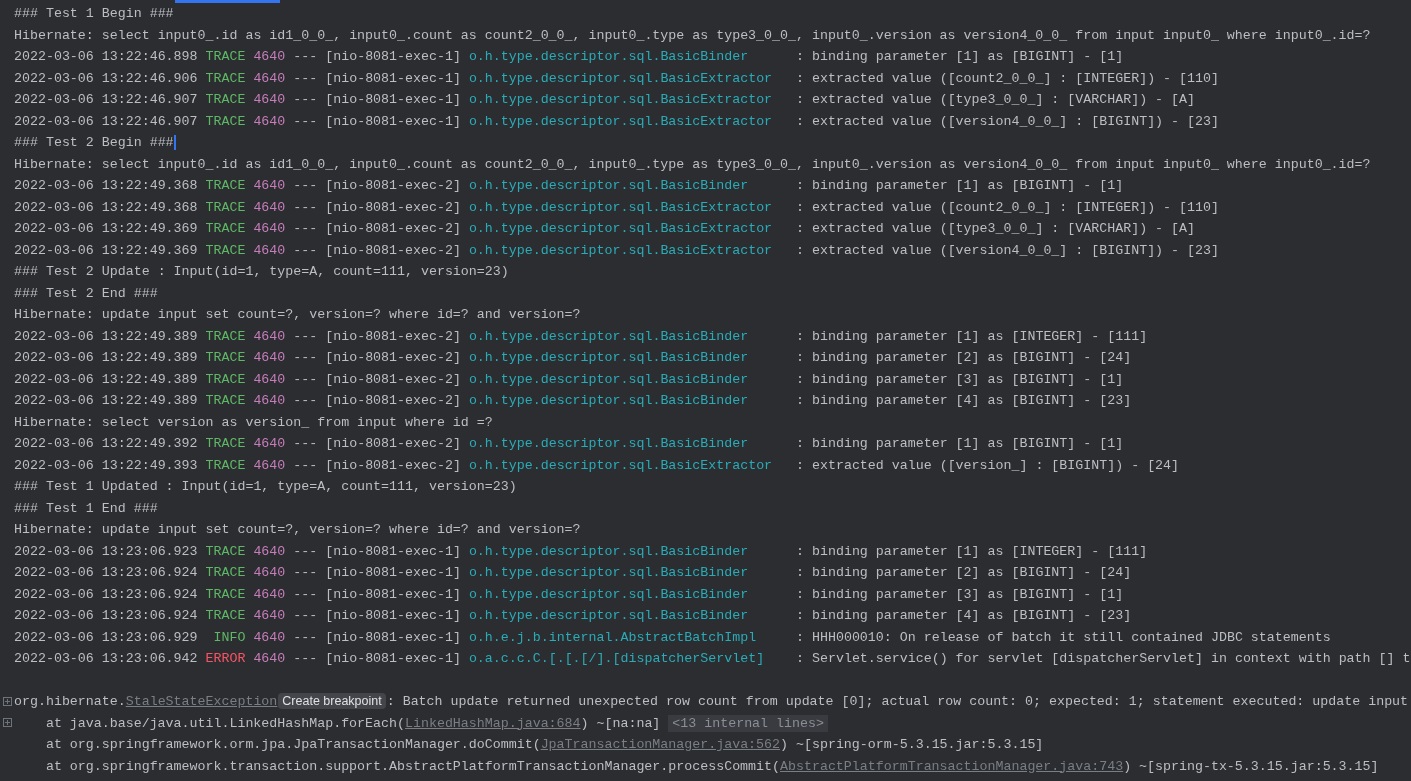  I want to click on log-message: : binding parameter [4] as [BIGINT] - [23], so click(964, 400).